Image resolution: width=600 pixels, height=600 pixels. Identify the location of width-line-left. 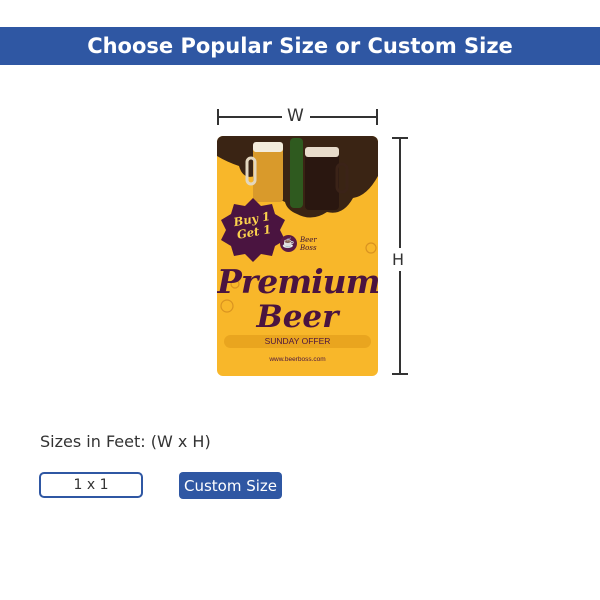
(250, 117).